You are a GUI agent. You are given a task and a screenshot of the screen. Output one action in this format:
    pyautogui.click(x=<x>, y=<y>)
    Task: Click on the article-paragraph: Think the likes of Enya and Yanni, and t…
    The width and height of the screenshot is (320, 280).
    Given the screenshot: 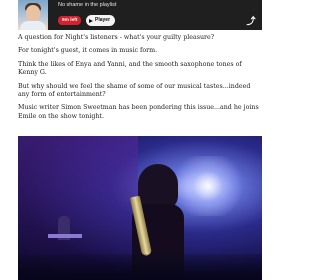 What is the action you would take?
    pyautogui.click(x=130, y=68)
    